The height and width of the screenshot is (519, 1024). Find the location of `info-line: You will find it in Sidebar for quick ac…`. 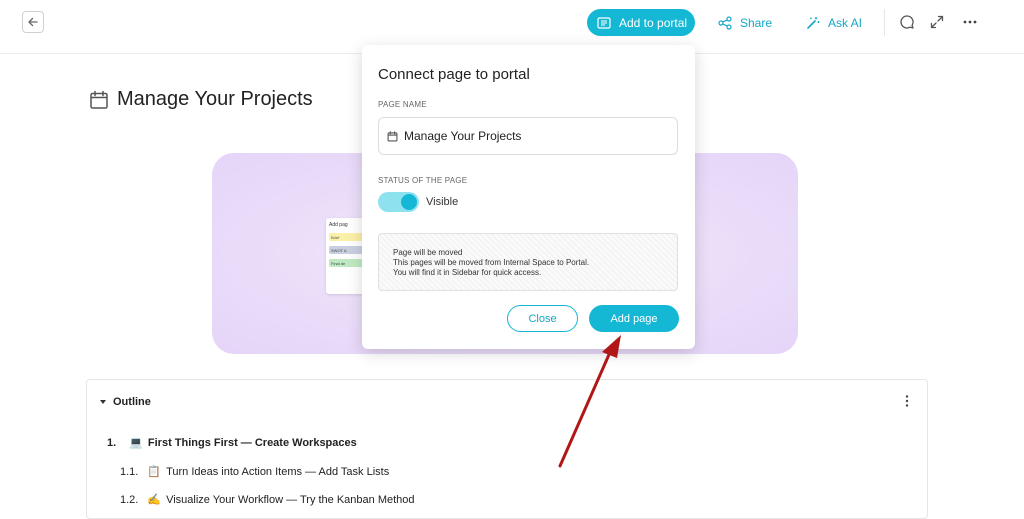

info-line: You will find it in Sidebar for quick ac… is located at coordinates (467, 272).